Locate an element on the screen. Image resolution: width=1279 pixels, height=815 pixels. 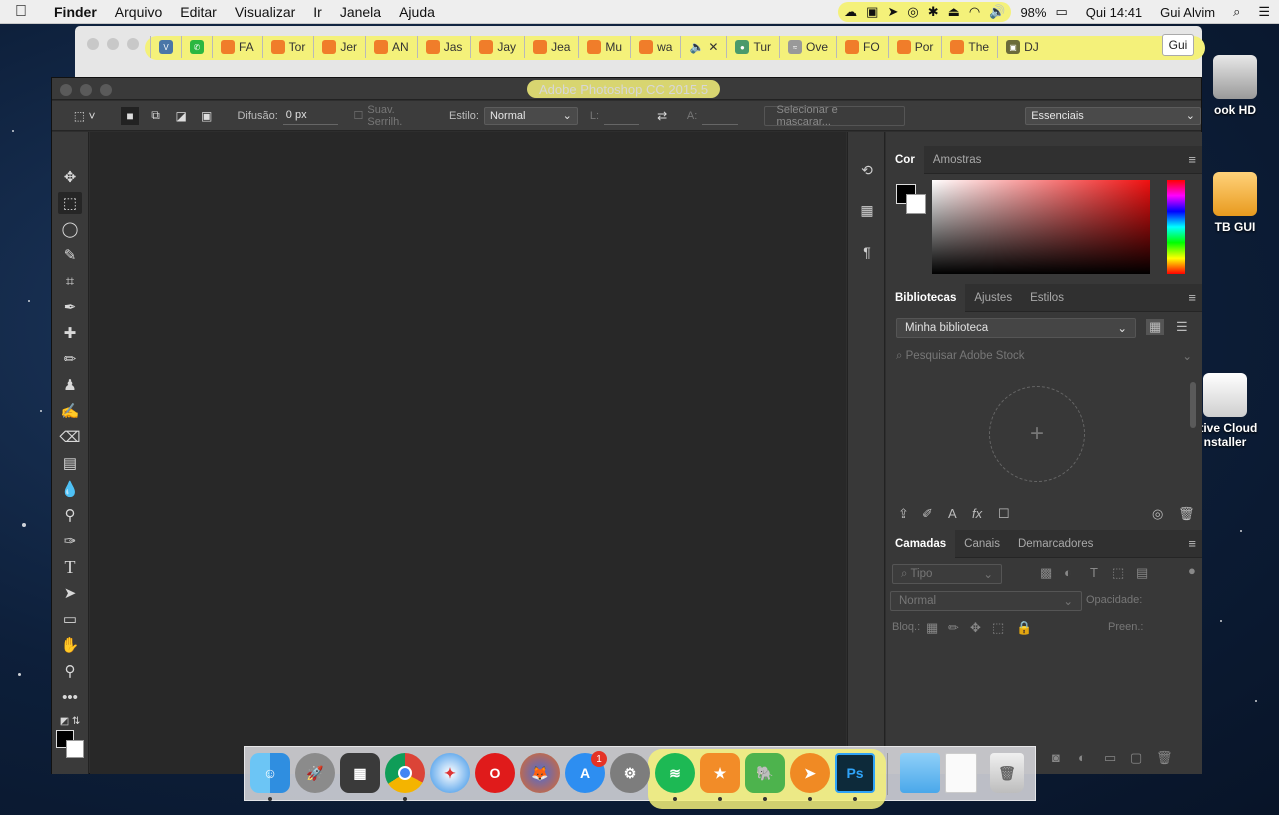
marquee-preset-icon: ⬚ ˅ is located at coordinates (84, 116).